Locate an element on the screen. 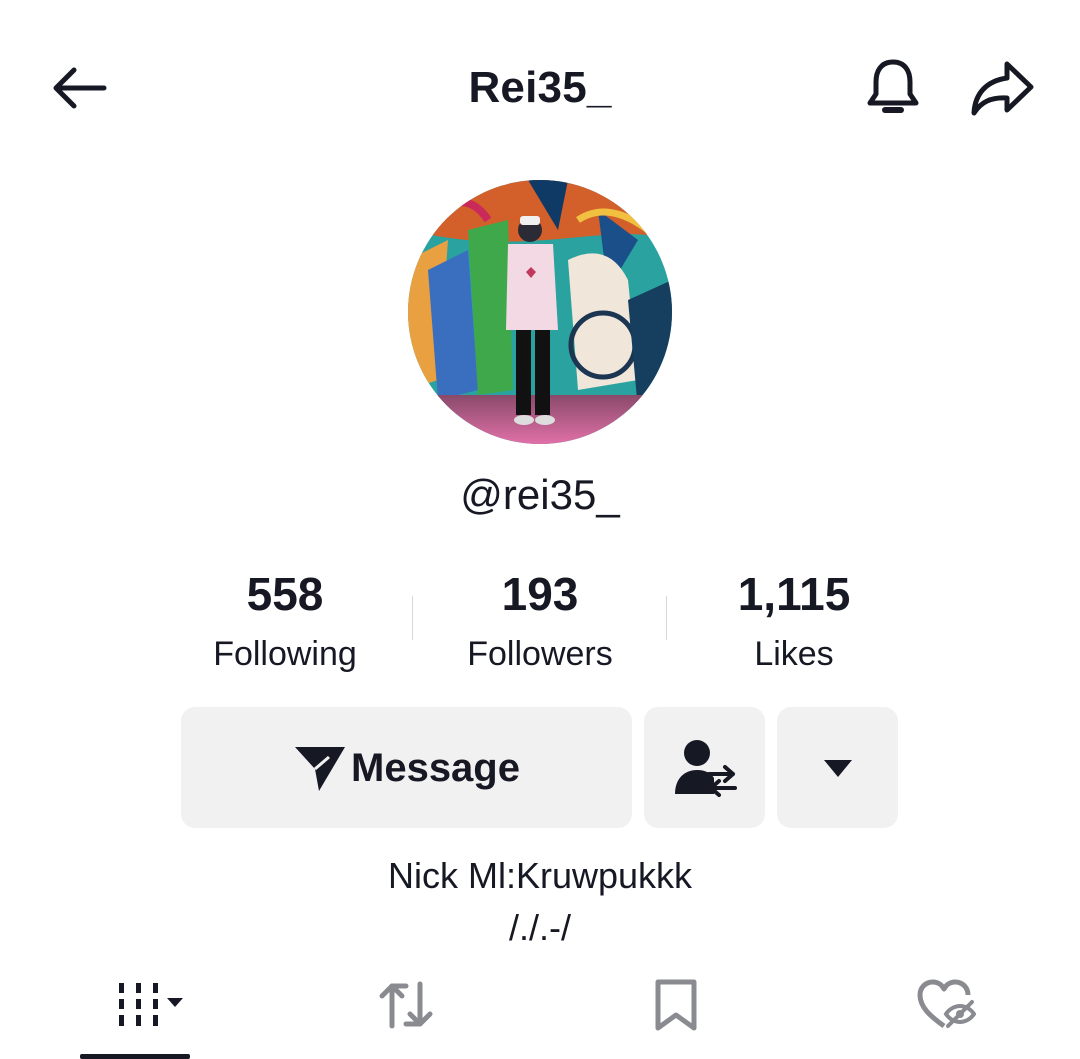  profile-photo is located at coordinates (540, 312).